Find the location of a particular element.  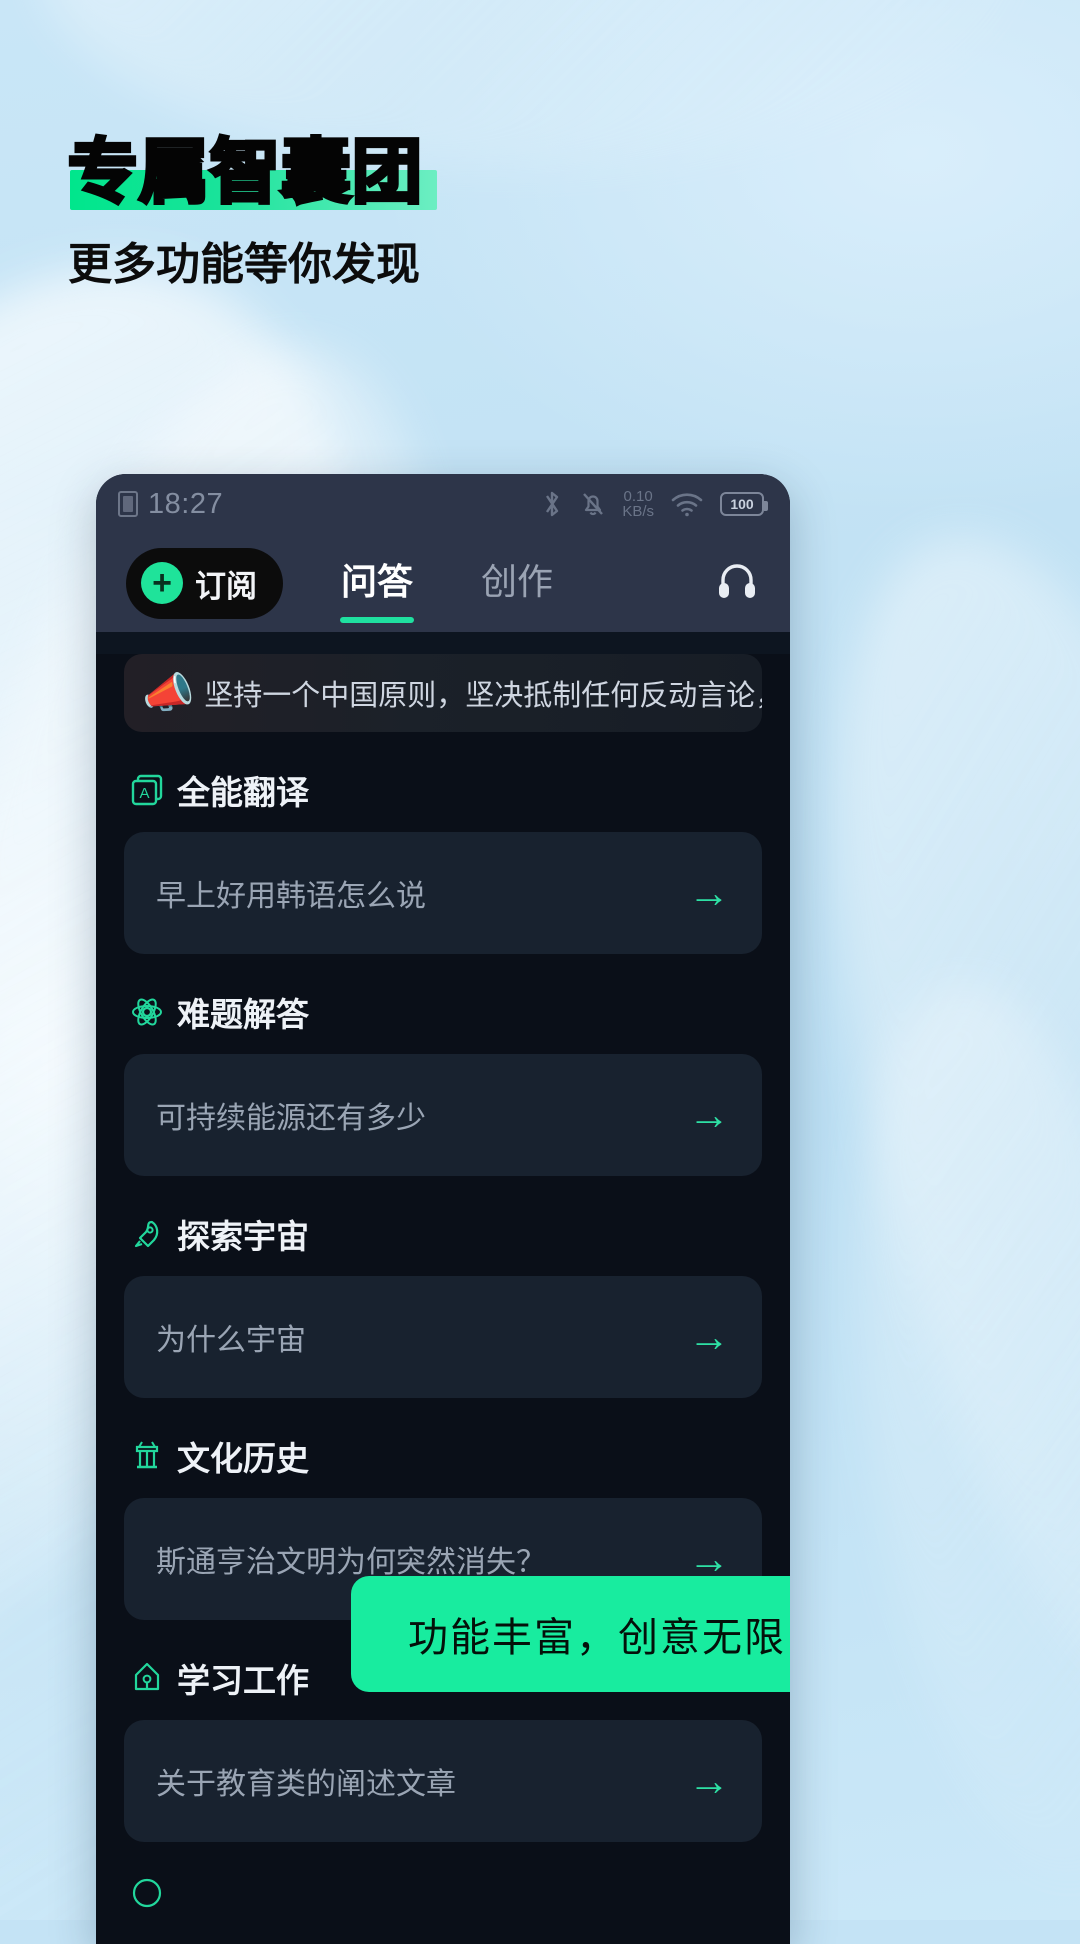

prompt-card: 关于教育类的阐述文章 → is located at coordinates (443, 1781).